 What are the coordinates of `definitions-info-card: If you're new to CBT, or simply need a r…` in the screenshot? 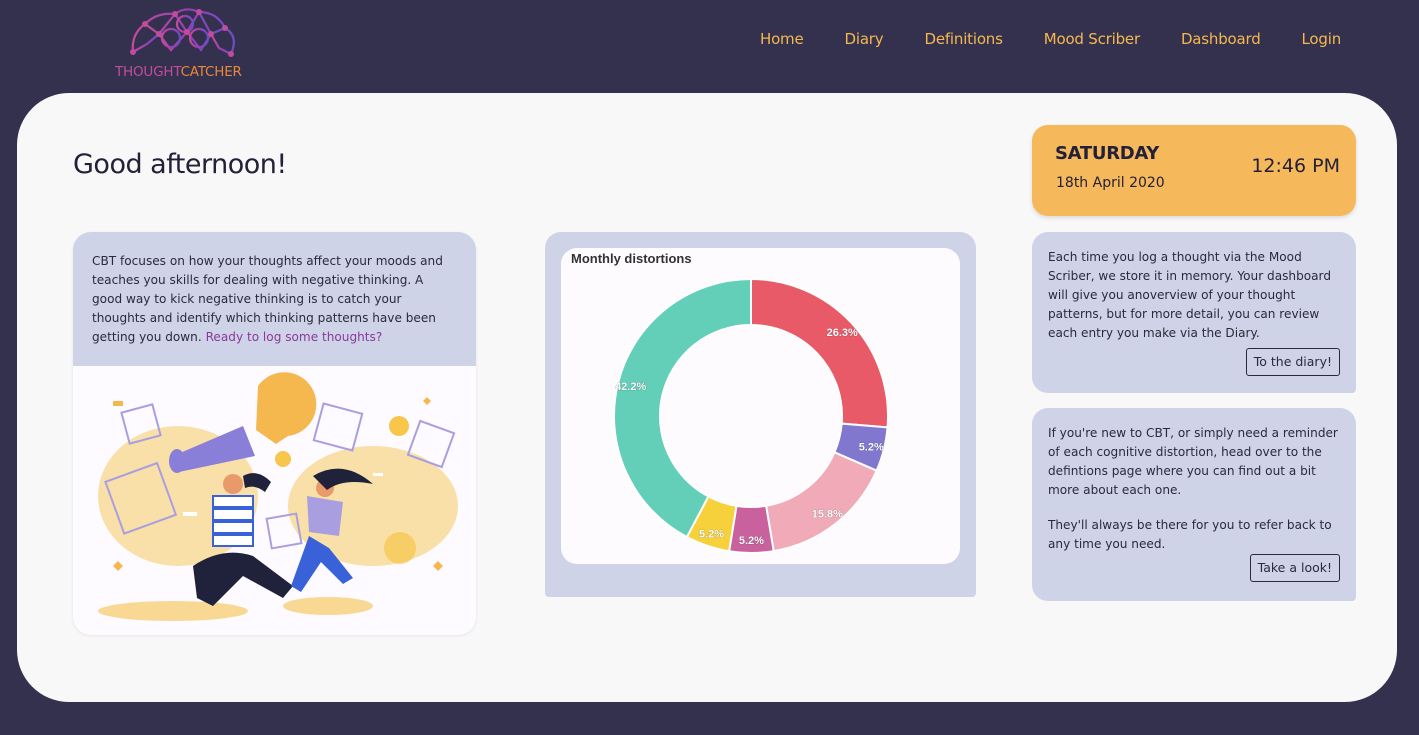 It's located at (1194, 504).